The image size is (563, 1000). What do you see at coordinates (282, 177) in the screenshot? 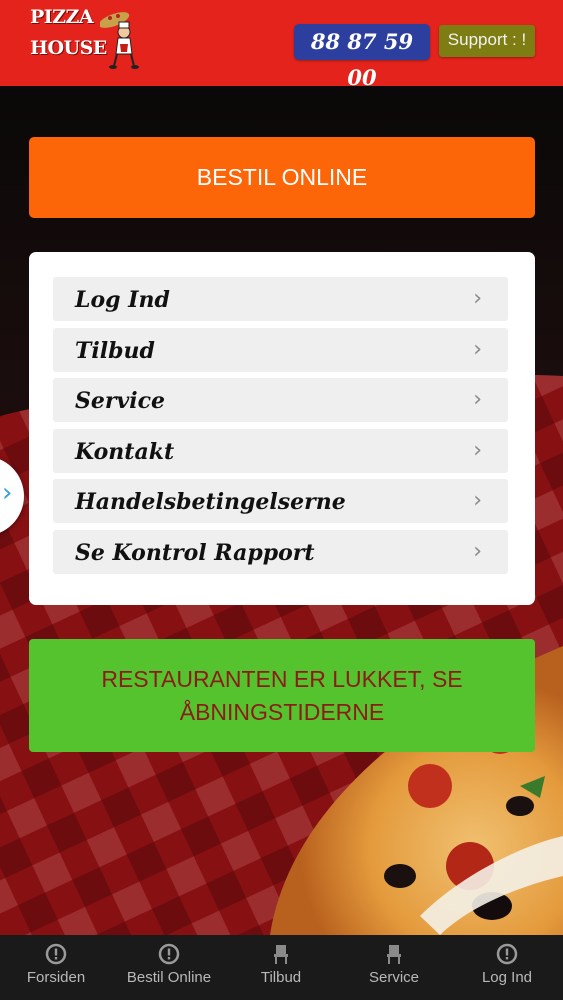
I see `order-online-button: BESTIL ONLINE` at bounding box center [282, 177].